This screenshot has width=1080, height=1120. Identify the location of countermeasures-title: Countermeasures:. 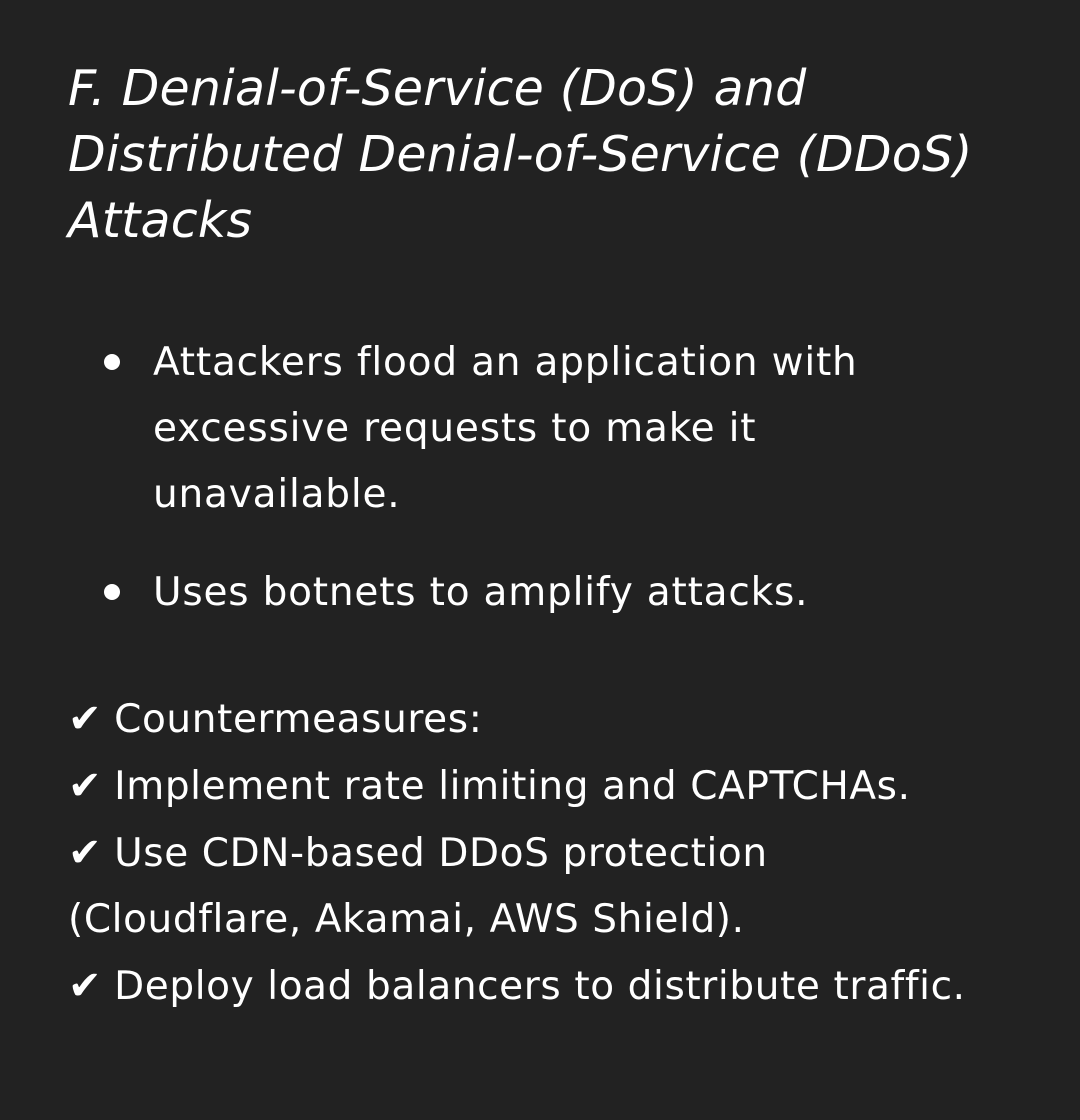
(298, 719).